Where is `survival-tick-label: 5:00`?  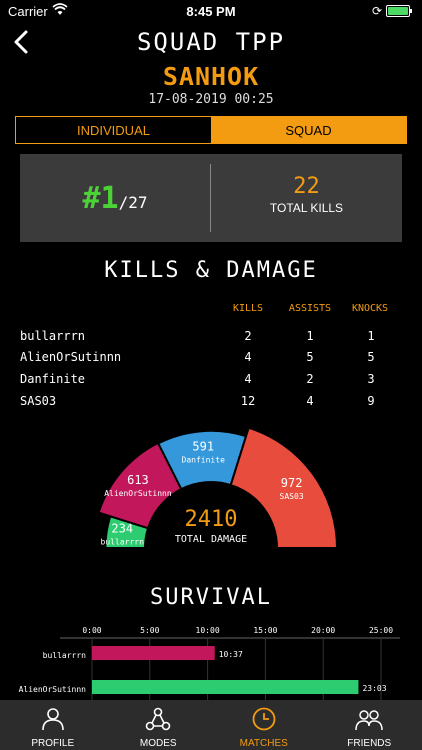
survival-tick-label: 5:00 is located at coordinates (149, 630).